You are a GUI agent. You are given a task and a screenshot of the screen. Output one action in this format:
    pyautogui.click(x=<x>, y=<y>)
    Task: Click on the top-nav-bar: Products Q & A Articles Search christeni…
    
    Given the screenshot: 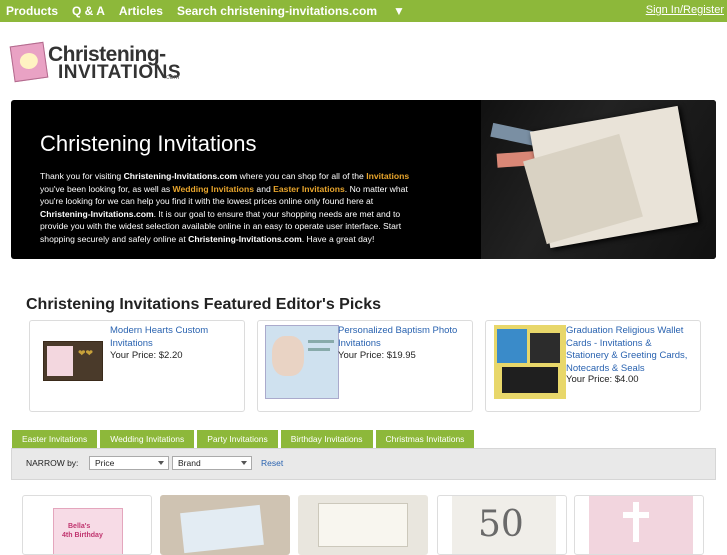 What is the action you would take?
    pyautogui.click(x=363, y=11)
    